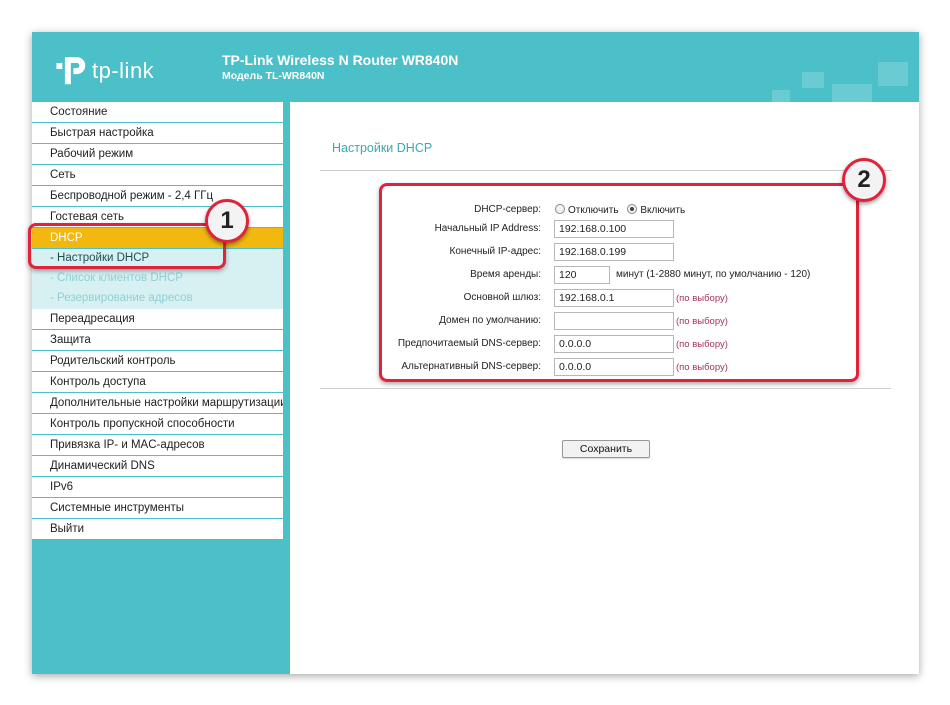 Image resolution: width=950 pixels, height=705 pixels. What do you see at coordinates (619, 282) in the screenshot?
I see `callout-2-highlight` at bounding box center [619, 282].